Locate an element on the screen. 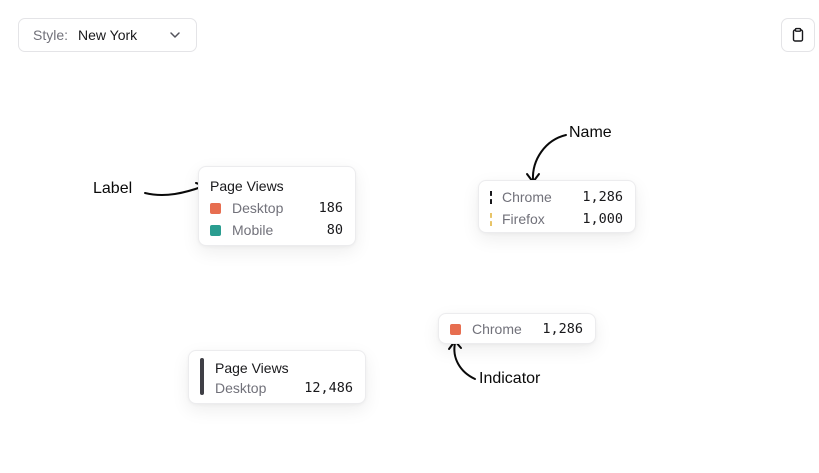  tooltip-row: Firefox 1,000 is located at coordinates (556, 219).